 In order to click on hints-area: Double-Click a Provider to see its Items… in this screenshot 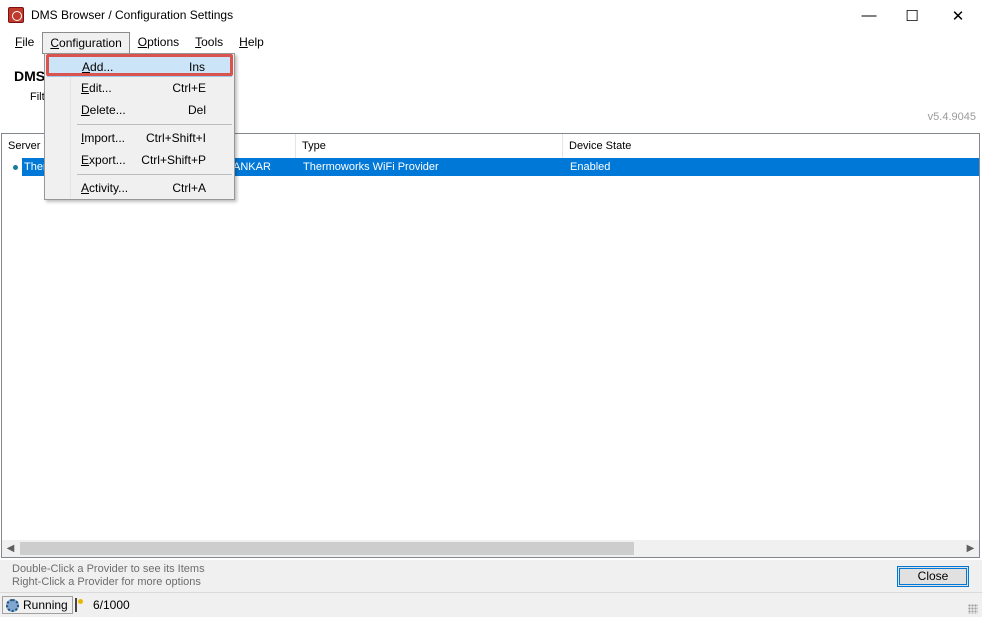, I will do `click(491, 576)`.